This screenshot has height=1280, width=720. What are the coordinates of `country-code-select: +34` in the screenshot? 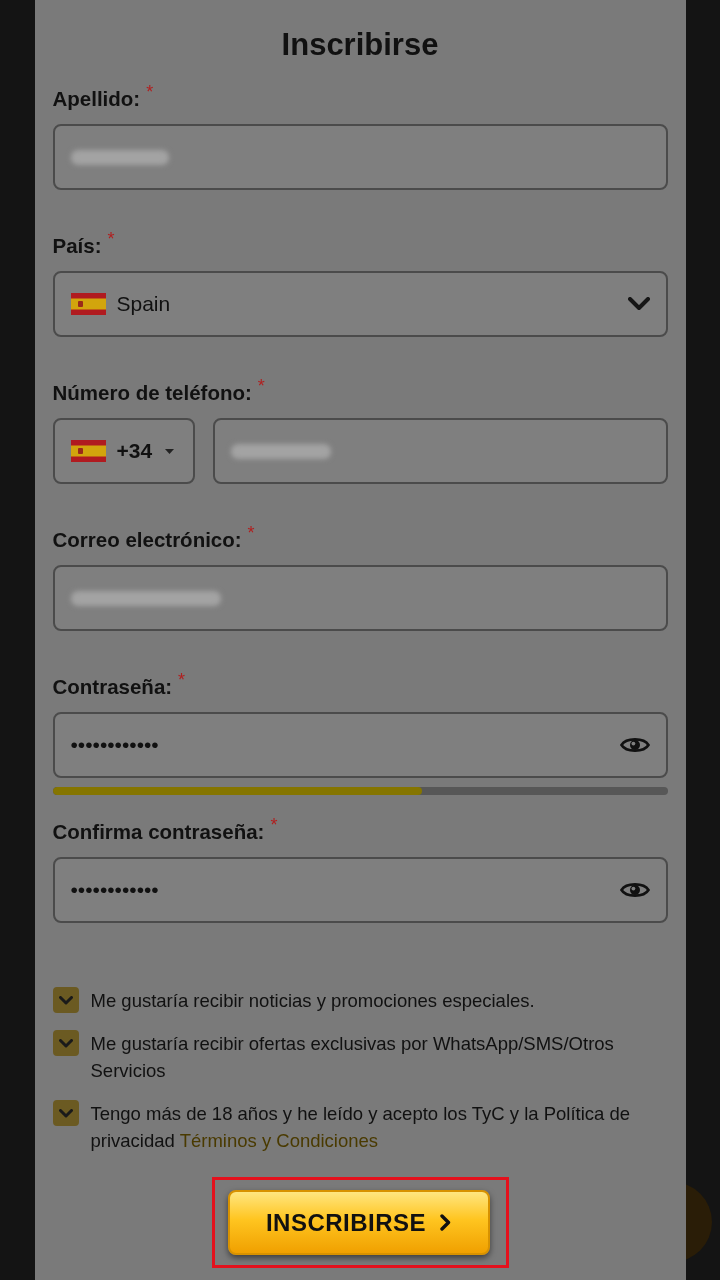 It's located at (123, 451).